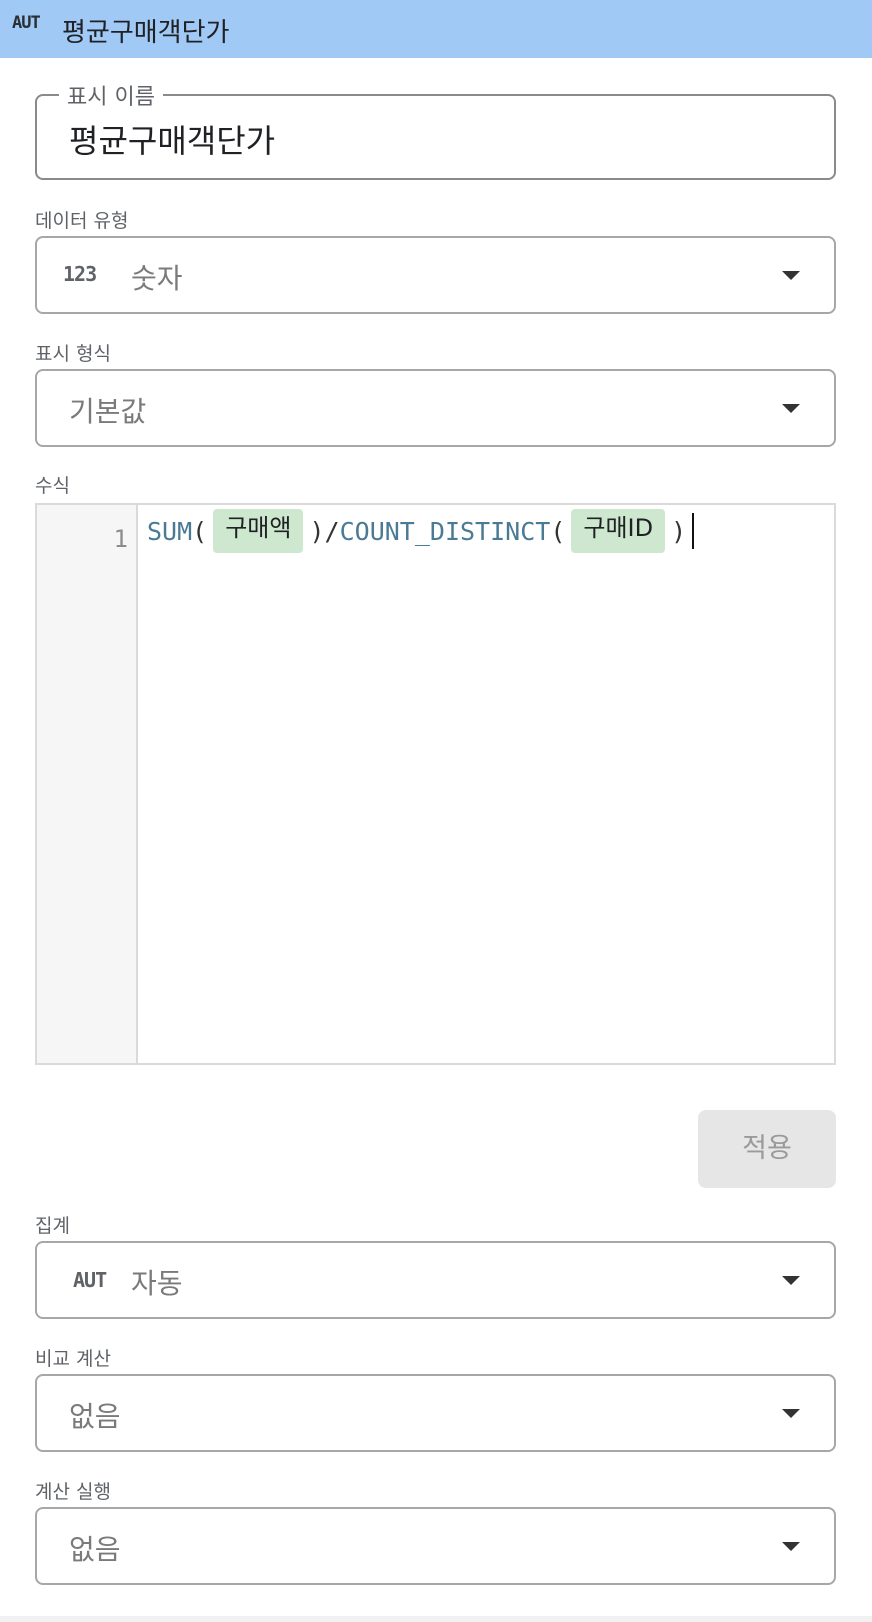  What do you see at coordinates (170, 531) in the screenshot?
I see `function-token: SUM` at bounding box center [170, 531].